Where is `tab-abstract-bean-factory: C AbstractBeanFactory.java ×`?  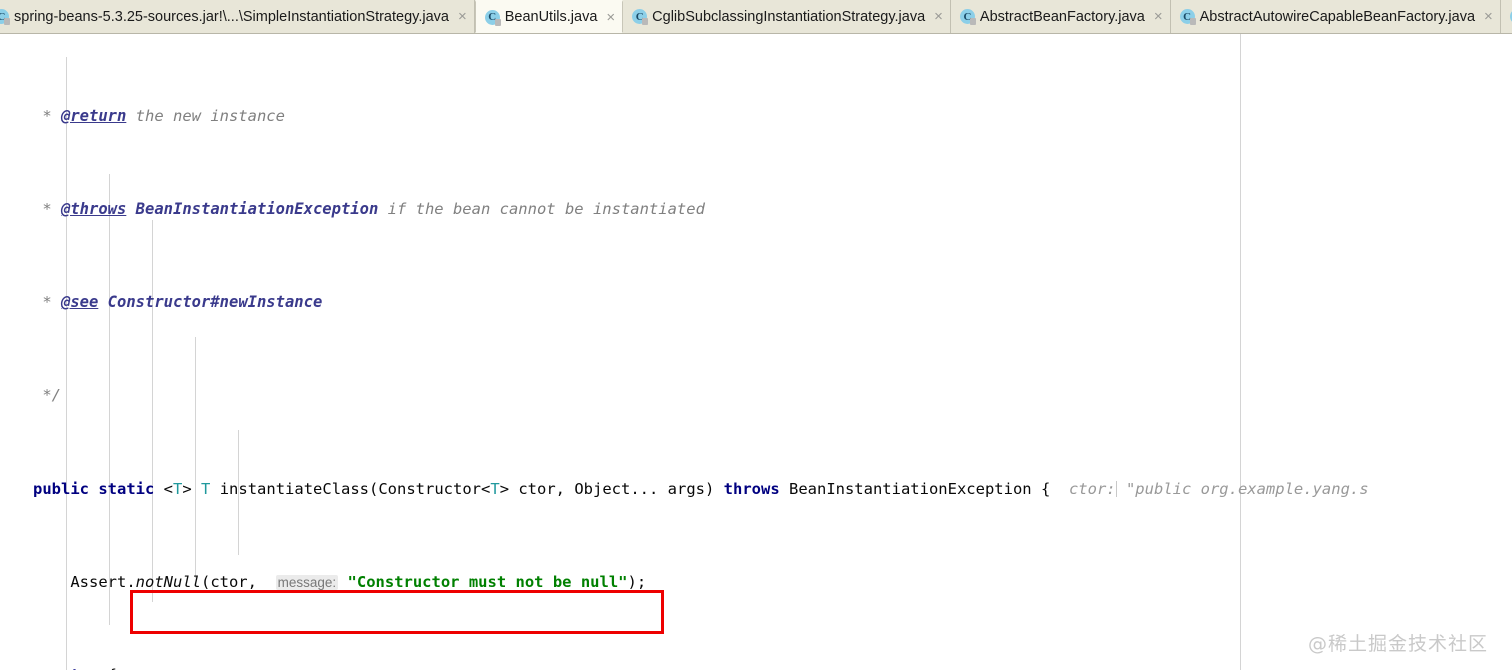
tab-abstract-bean-factory: C AbstractBeanFactory.java × is located at coordinates (1060, 16).